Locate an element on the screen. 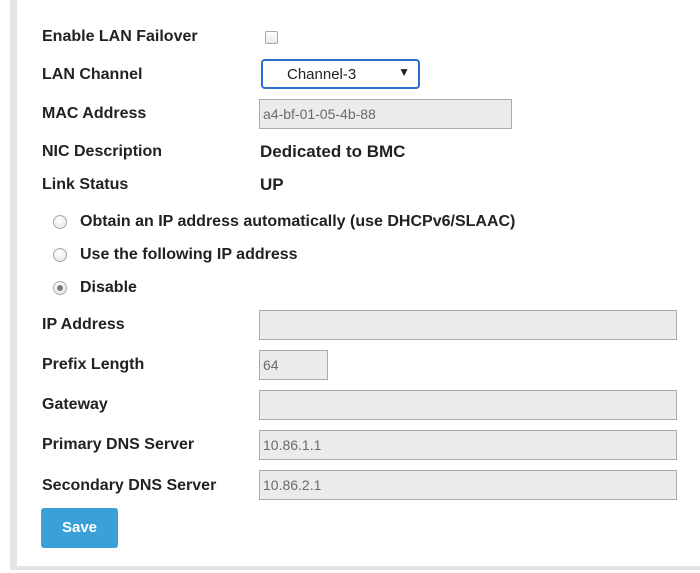 This screenshot has width=700, height=573. ip-address-field is located at coordinates (468, 325).